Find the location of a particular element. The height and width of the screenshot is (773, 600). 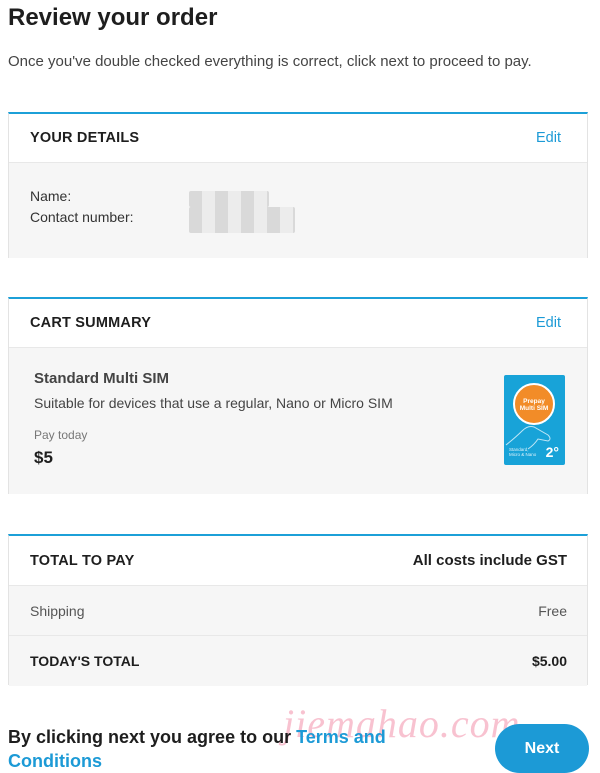

shipping-label: Shipping is located at coordinates (57, 610).